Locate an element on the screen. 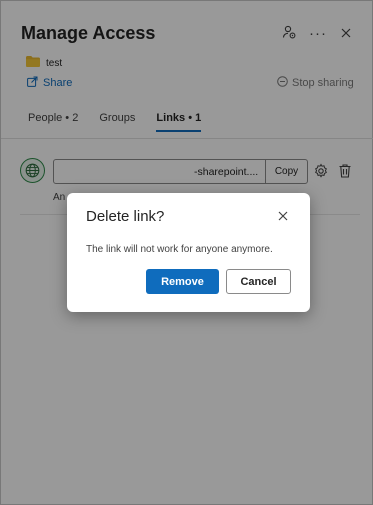 This screenshot has width=373, height=505. close-icon is located at coordinates (283, 217).